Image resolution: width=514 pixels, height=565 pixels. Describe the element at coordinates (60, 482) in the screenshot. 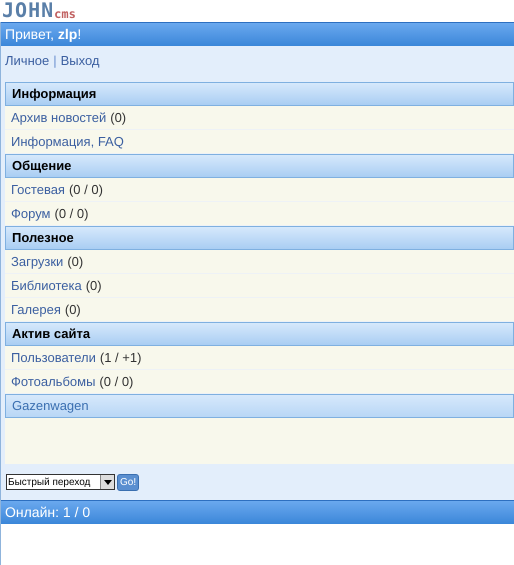

I see `quick-nav-select: Быстрый переход` at that location.